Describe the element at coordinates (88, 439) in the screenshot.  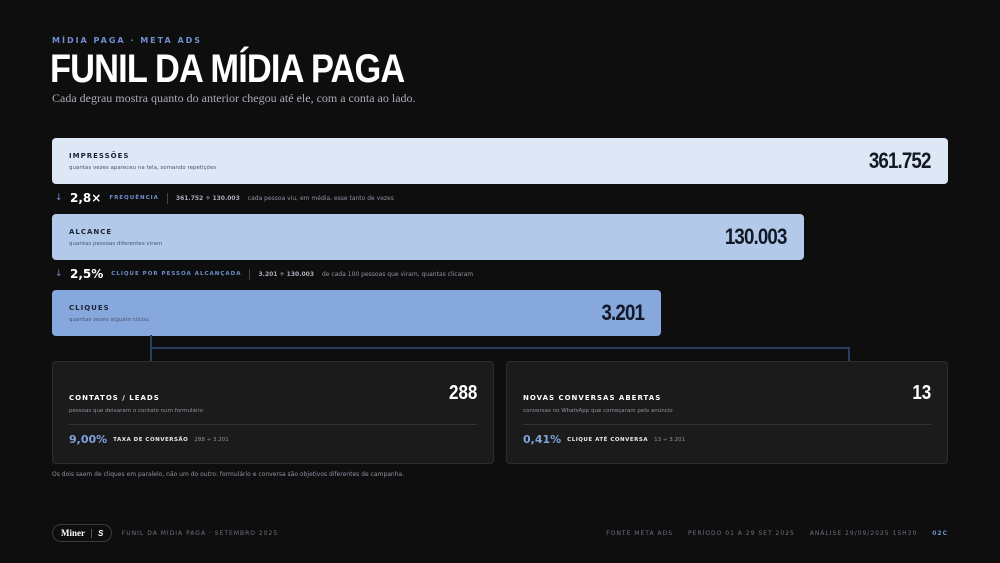
I see `card-rate-value: 9,00%` at that location.